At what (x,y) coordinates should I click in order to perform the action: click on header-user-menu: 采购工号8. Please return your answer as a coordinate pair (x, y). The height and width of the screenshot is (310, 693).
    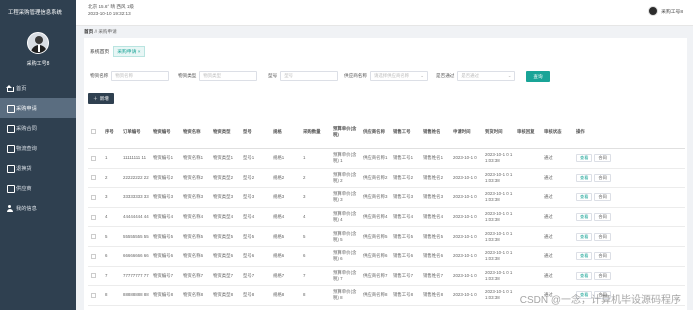
    Looking at the image, I should click on (665, 11).